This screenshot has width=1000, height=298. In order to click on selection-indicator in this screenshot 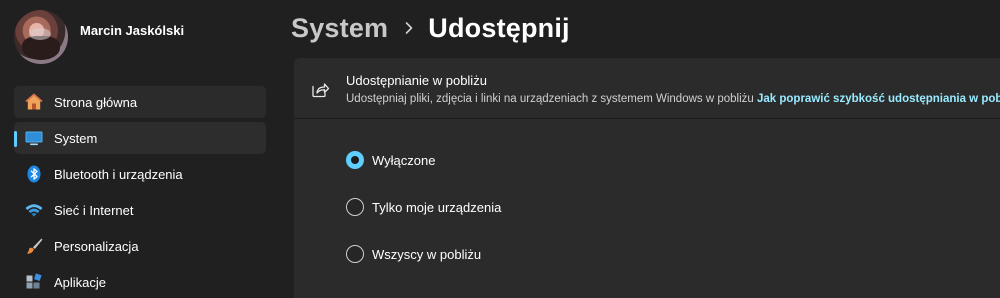, I will do `click(15, 139)`.